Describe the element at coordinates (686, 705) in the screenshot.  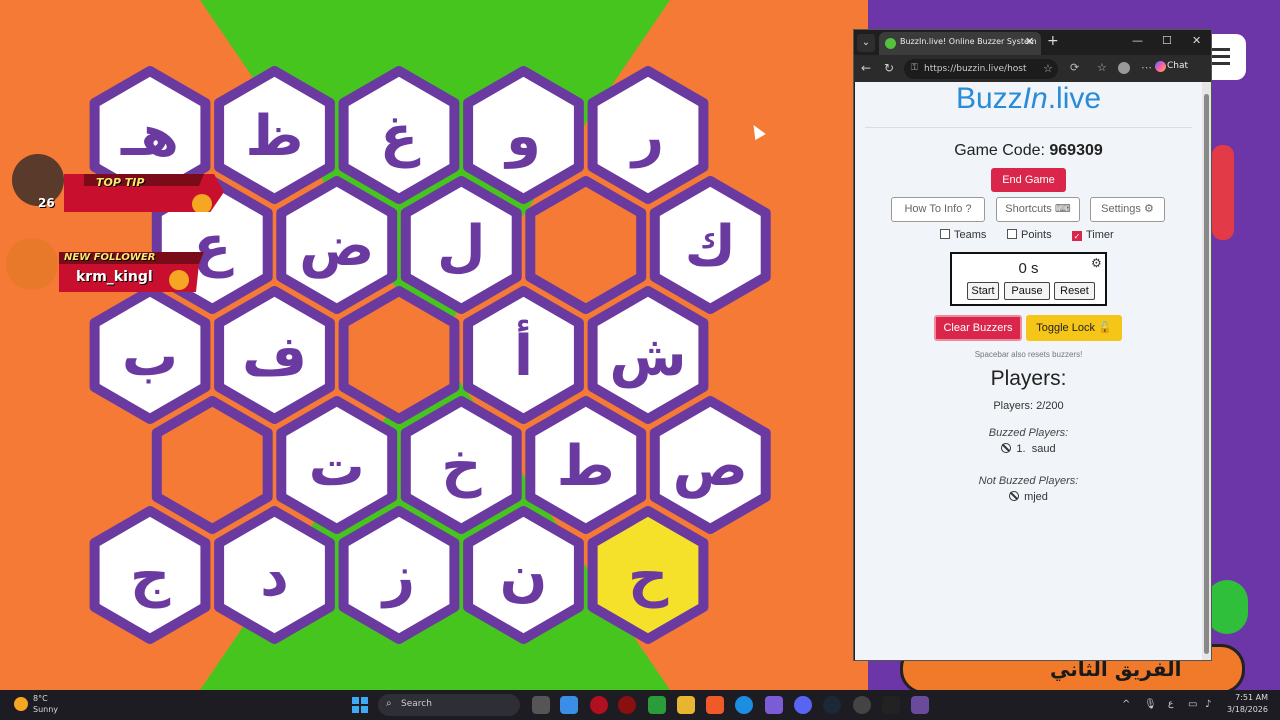
I see `file-explorer-icon` at that location.